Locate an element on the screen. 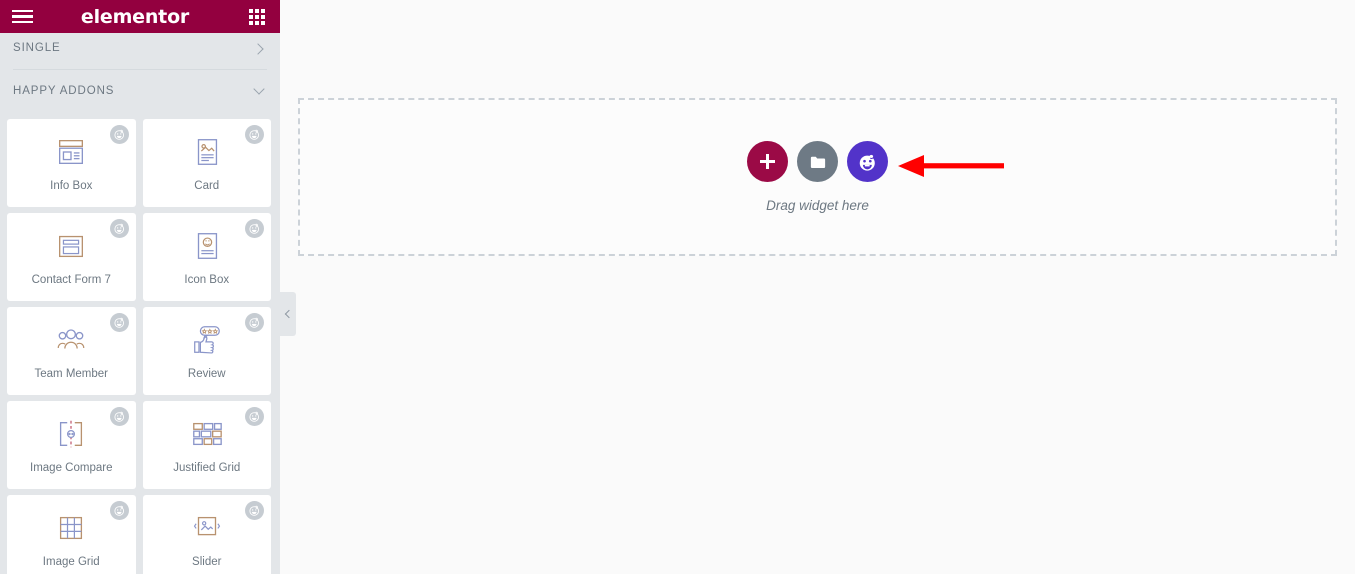 This screenshot has width=1355, height=574. widget-review: Review is located at coordinates (206, 351).